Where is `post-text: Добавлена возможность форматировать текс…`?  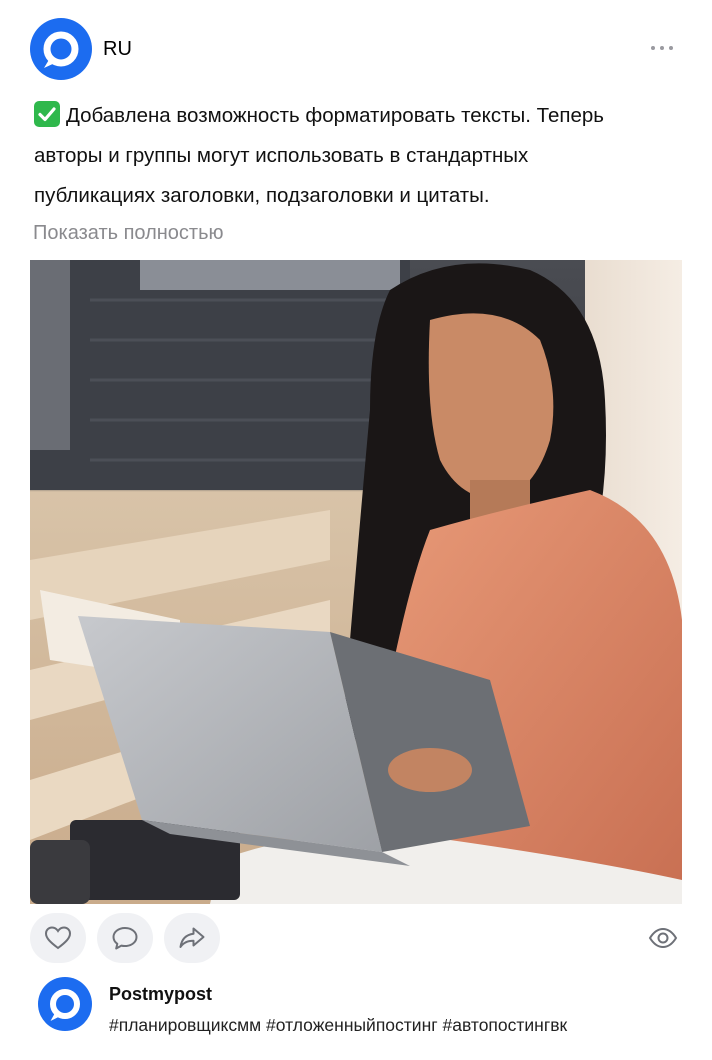
post-text: Добавлена возможность форматировать текс… is located at coordinates (359, 156).